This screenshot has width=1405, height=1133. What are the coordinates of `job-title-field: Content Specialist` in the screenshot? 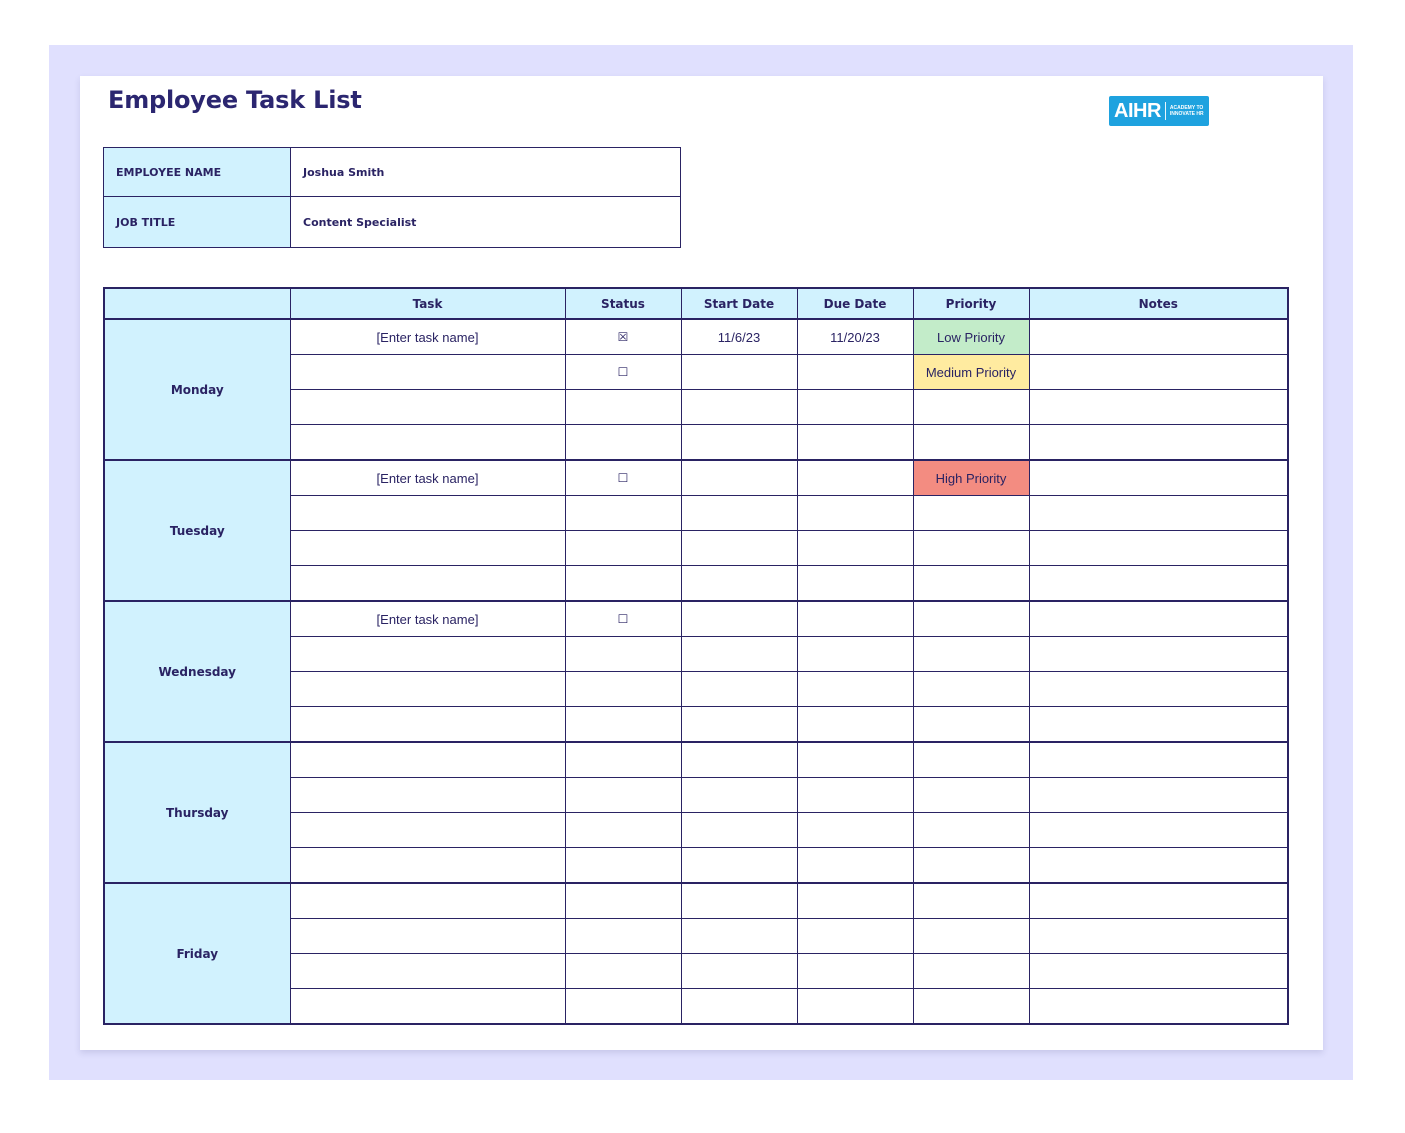 It's located at (485, 222).